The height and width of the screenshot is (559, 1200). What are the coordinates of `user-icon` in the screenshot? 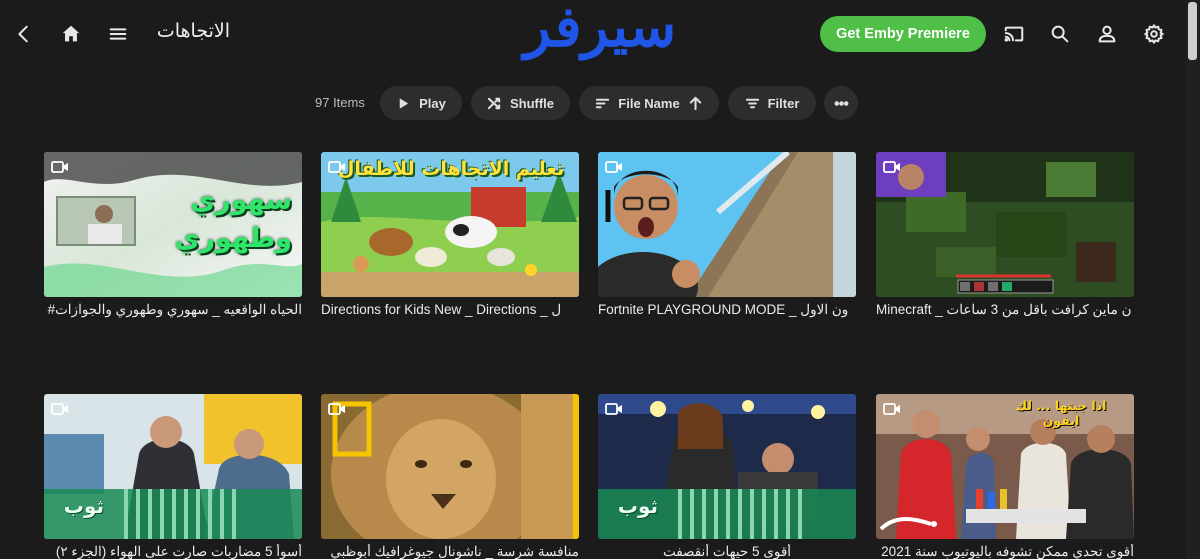 It's located at (1107, 34).